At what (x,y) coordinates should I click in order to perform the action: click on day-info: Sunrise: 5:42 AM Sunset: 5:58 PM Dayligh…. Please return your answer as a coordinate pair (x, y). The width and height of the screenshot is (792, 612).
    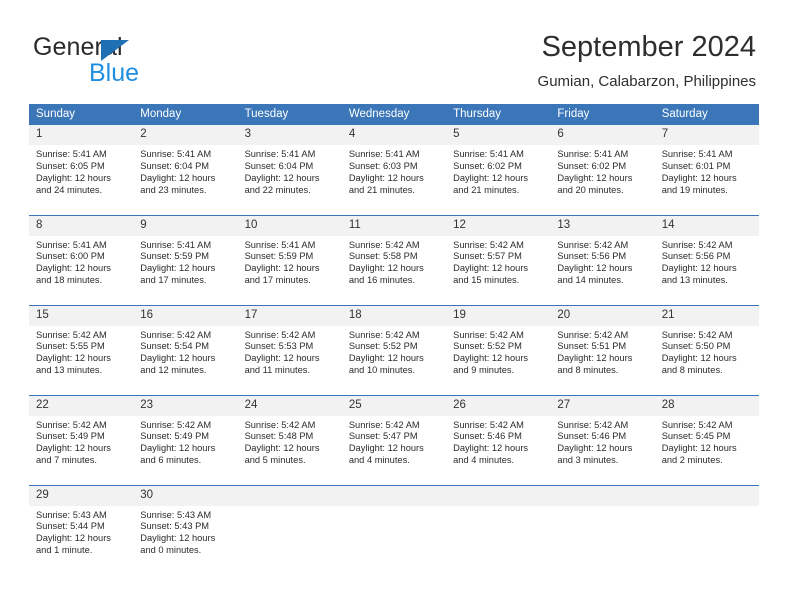
    Looking at the image, I should click on (394, 262).